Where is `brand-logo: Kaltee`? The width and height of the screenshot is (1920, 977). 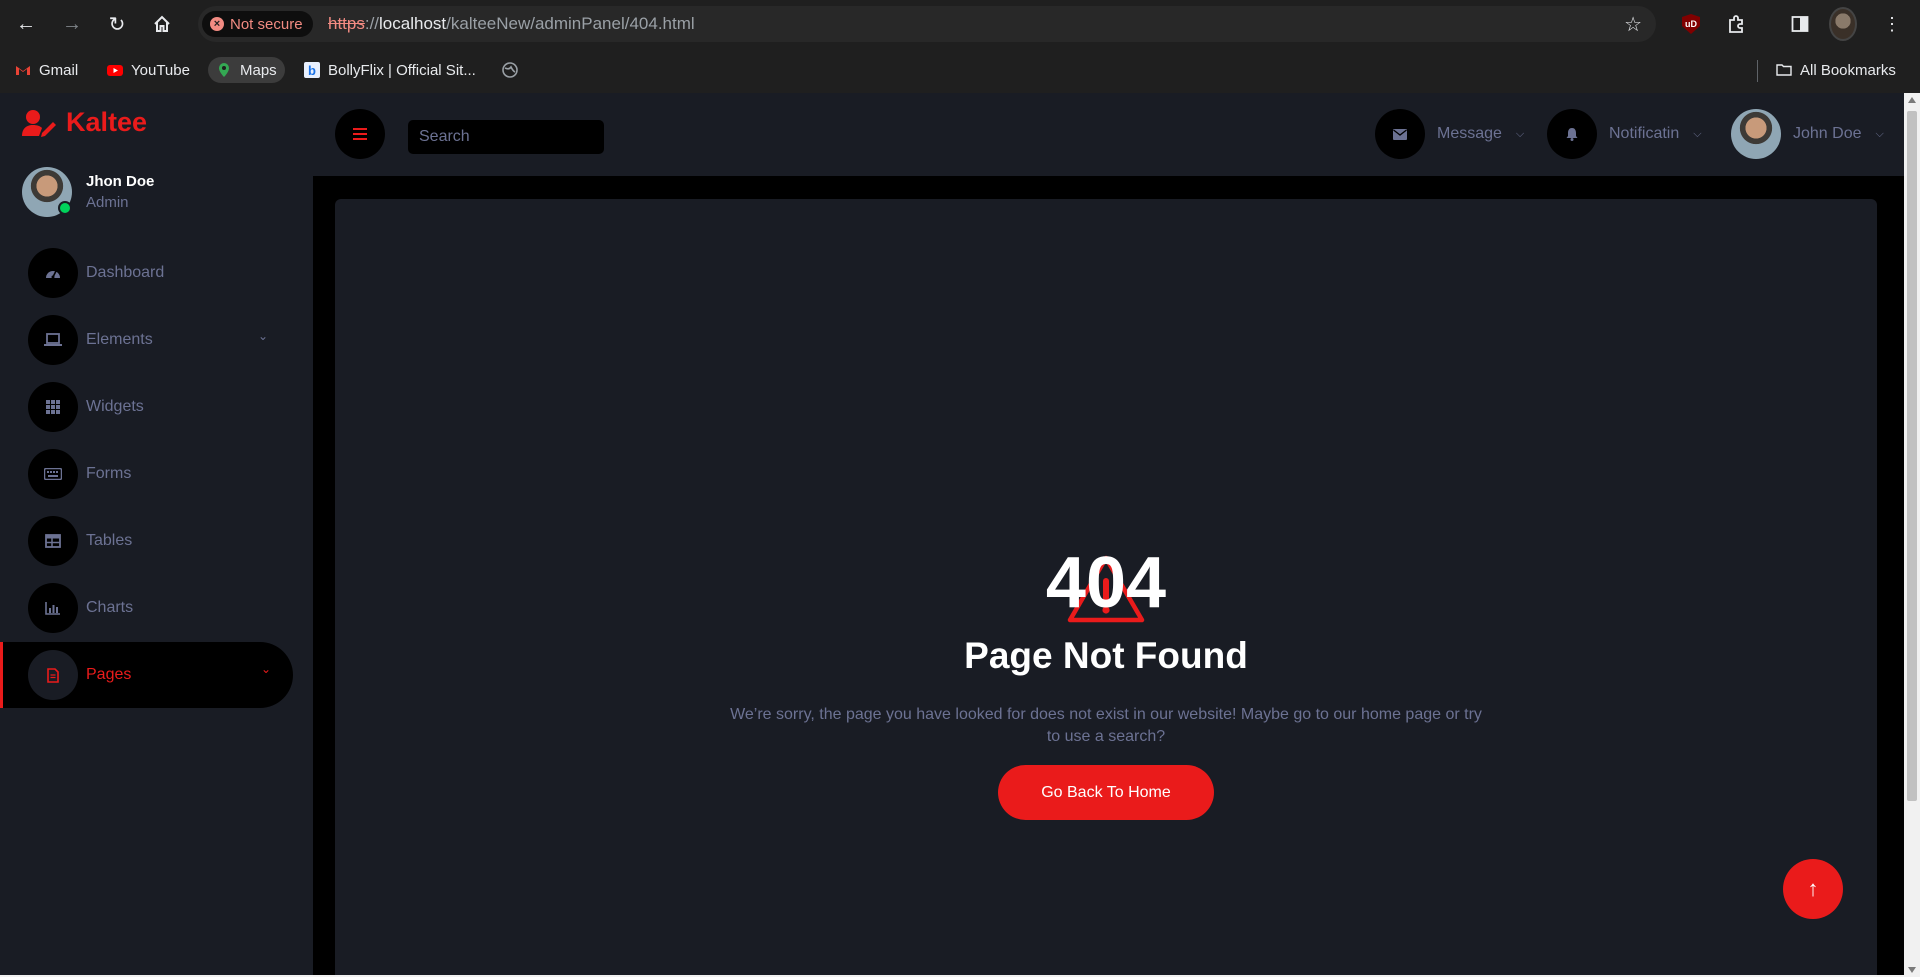 brand-logo: Kaltee is located at coordinates (84, 122).